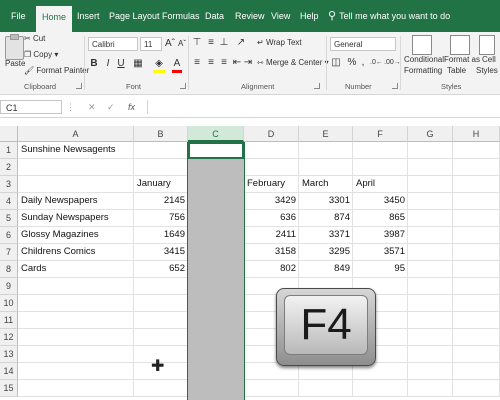 This screenshot has height=400, width=500. I want to click on tab-page-layout: Page Layout, so click(134, 16).